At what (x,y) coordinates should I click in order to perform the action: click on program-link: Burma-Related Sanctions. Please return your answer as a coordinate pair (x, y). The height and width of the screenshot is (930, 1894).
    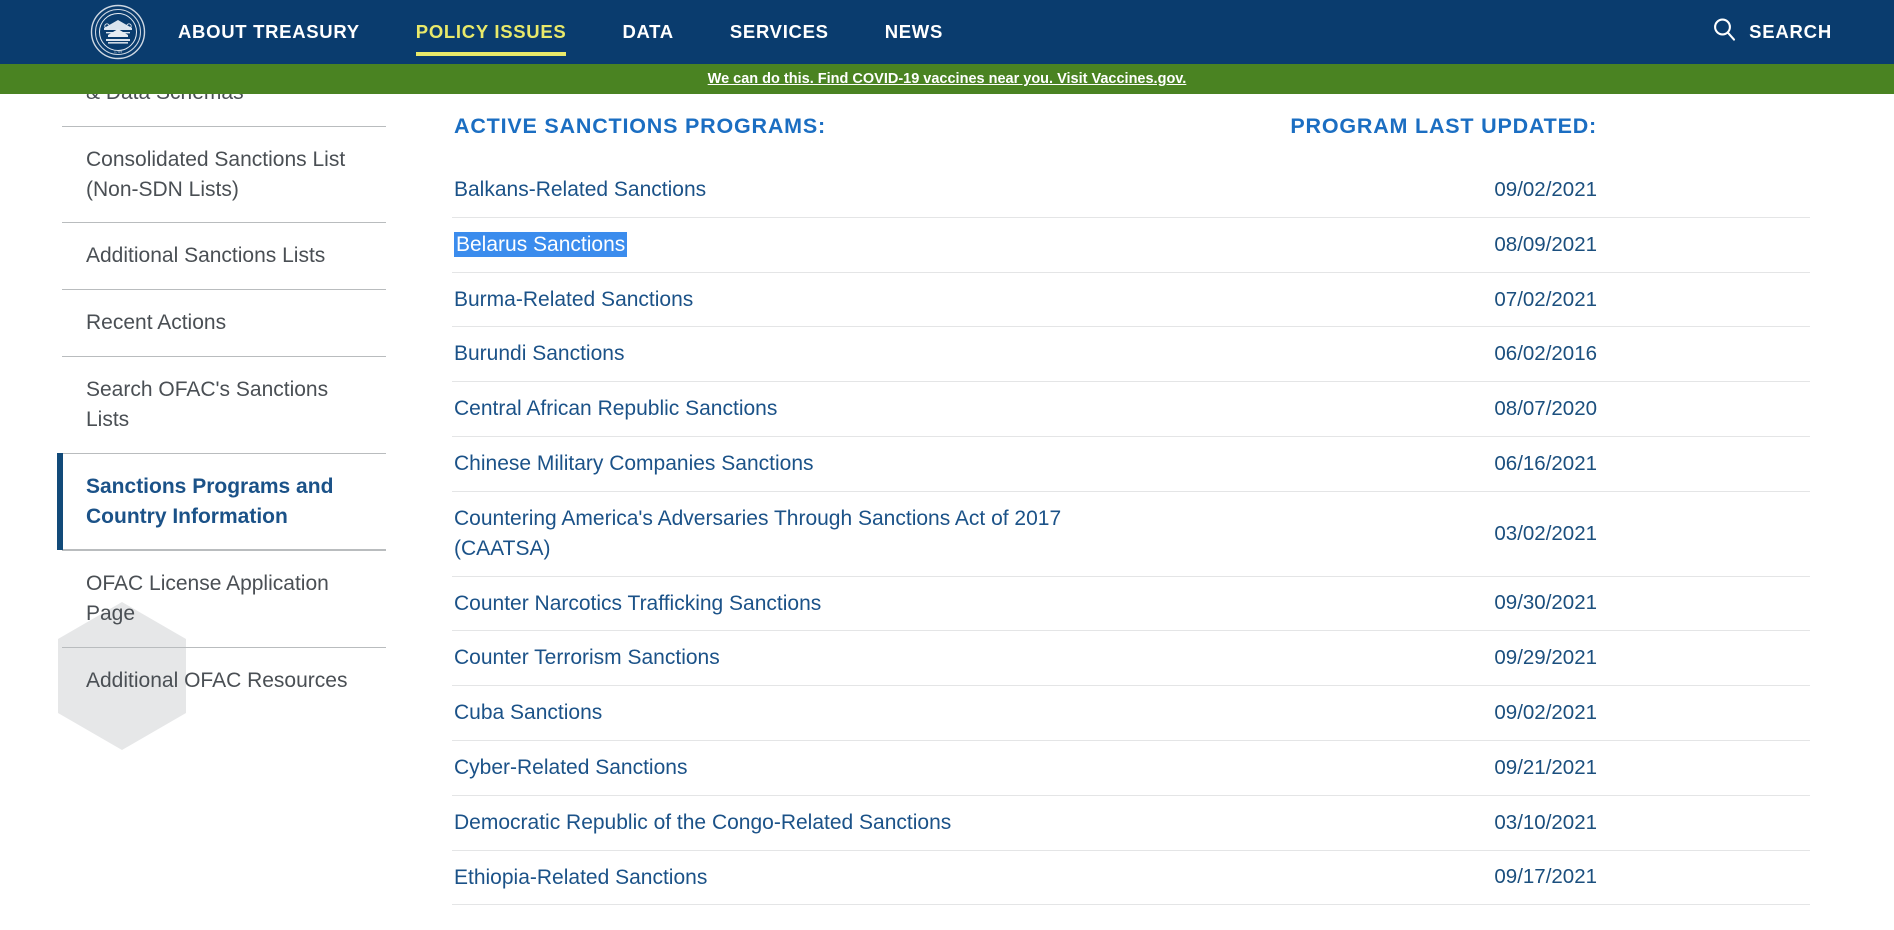
    Looking at the image, I should click on (789, 300).